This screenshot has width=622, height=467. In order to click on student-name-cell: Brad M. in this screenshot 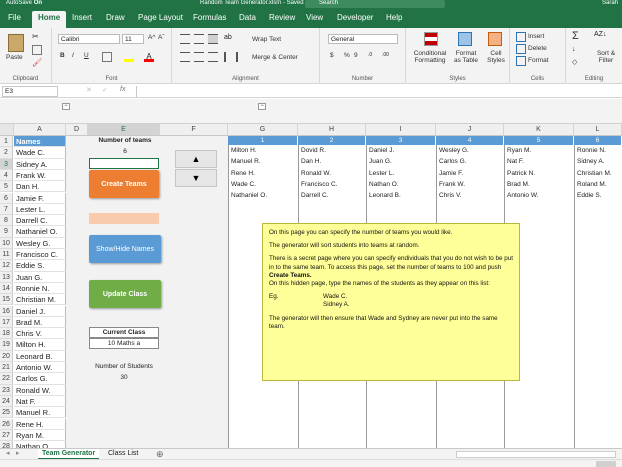, I will do `click(40, 322)`.